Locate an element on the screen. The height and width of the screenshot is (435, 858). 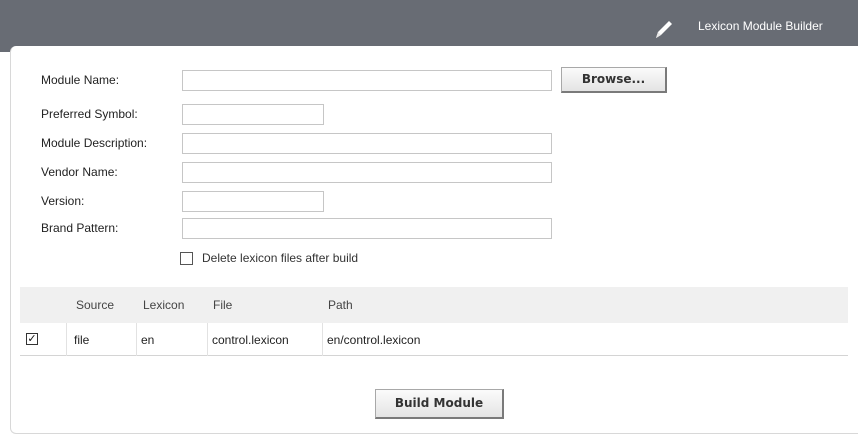
module-description-label: Module Description: is located at coordinates (94, 143).